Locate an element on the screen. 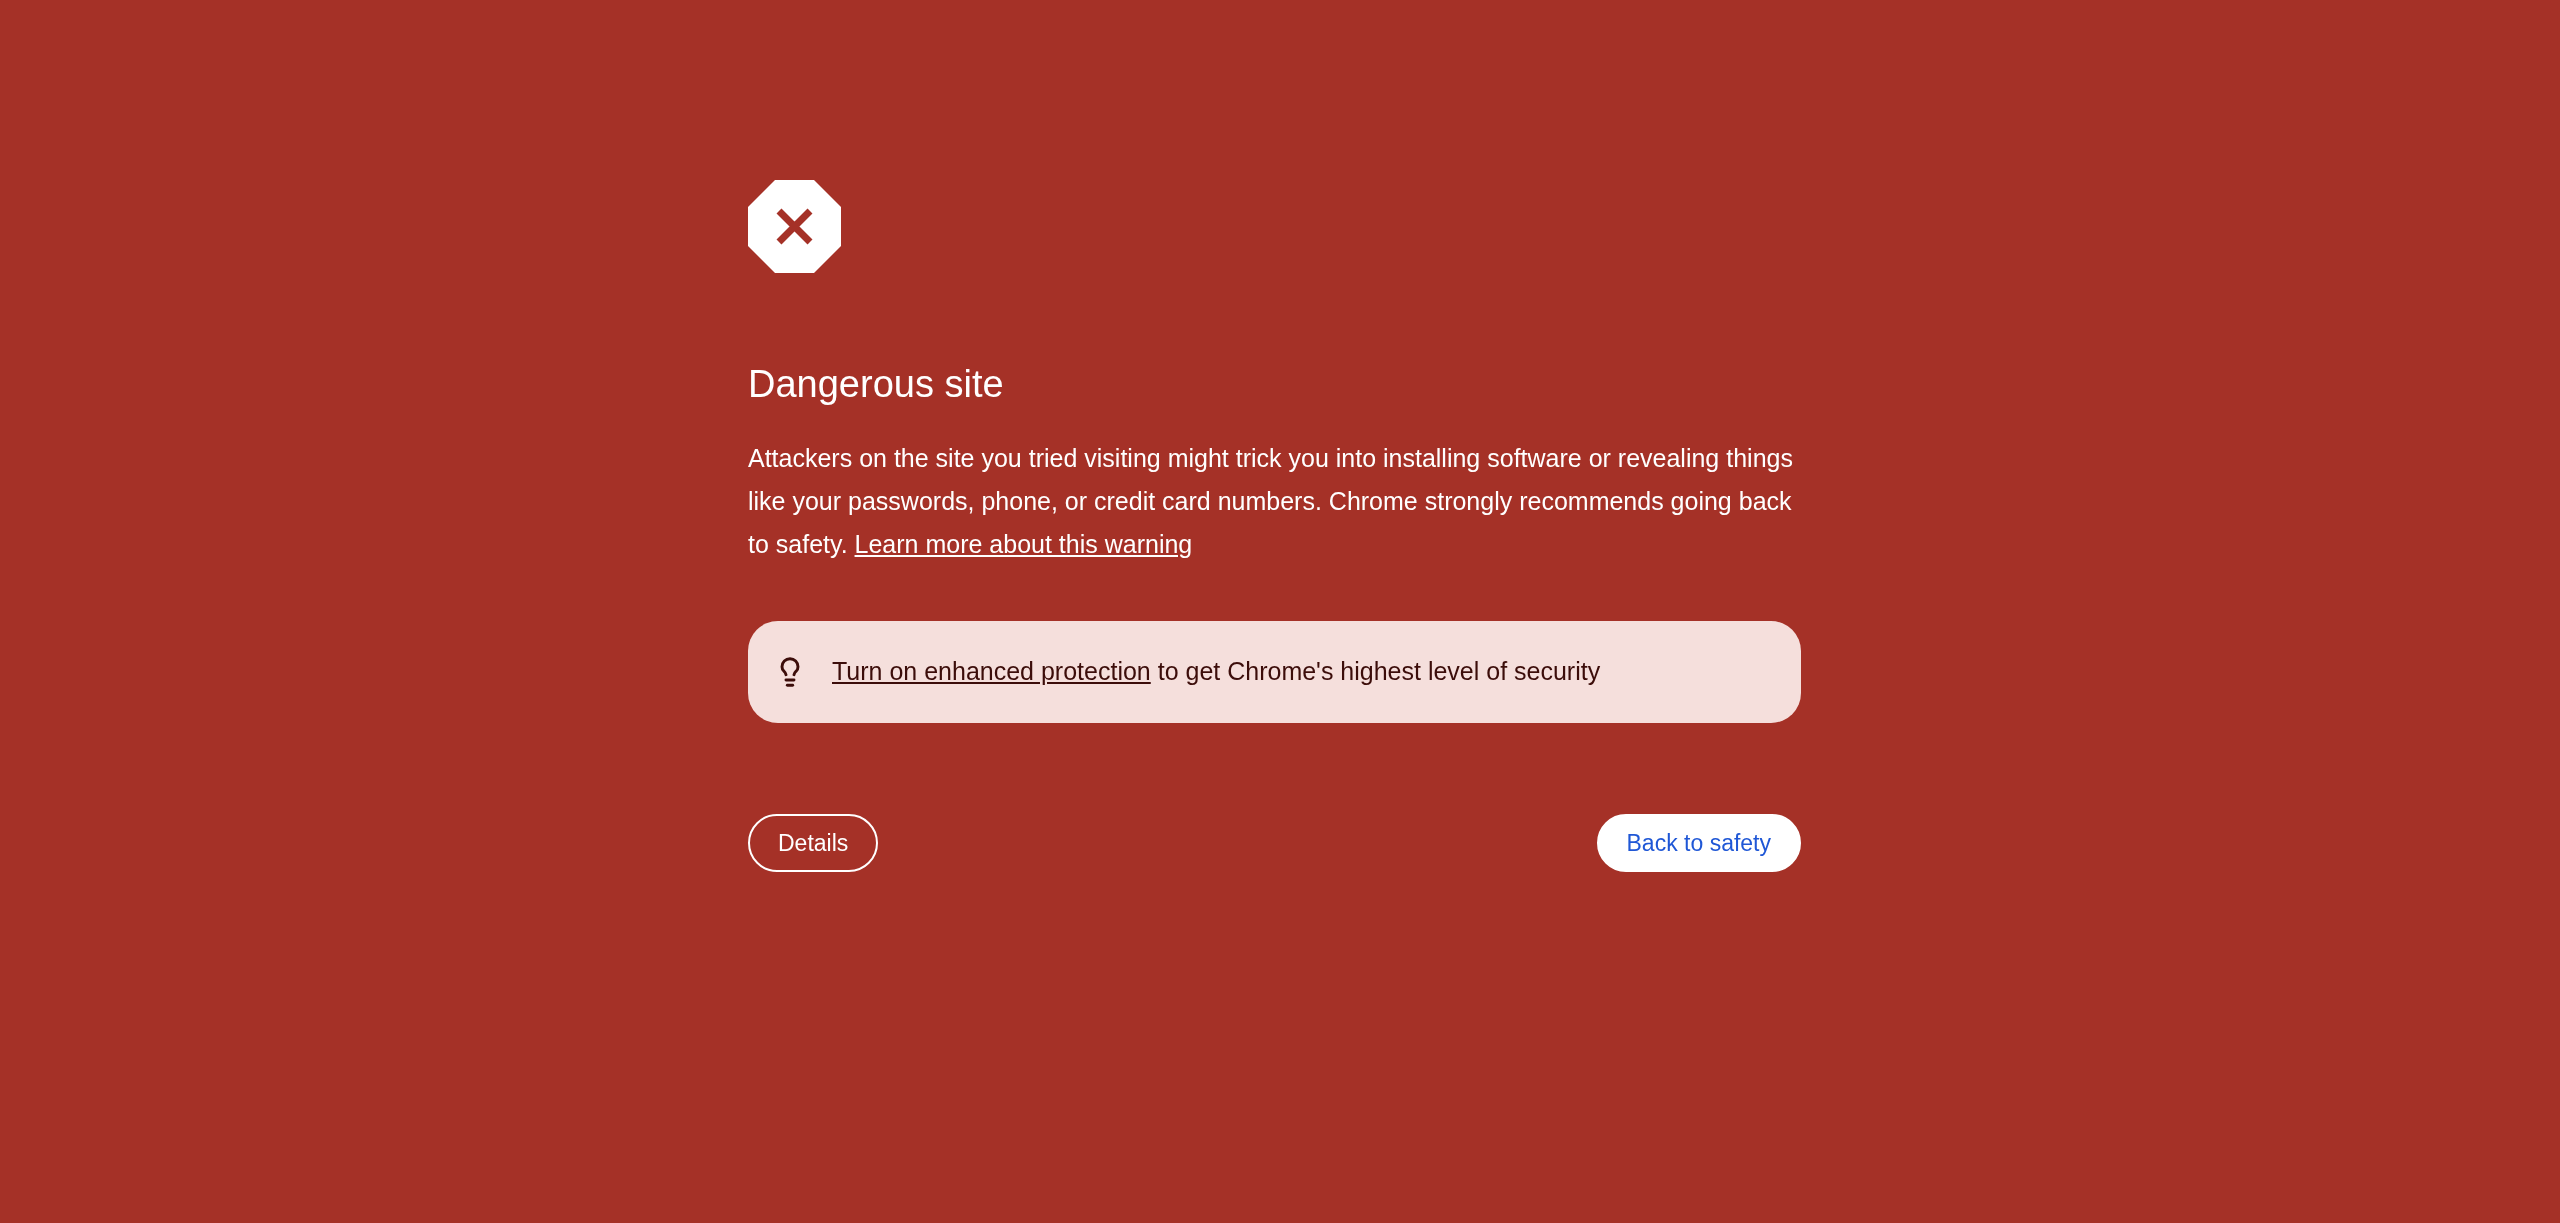  stop-sign-icon is located at coordinates (794, 226).